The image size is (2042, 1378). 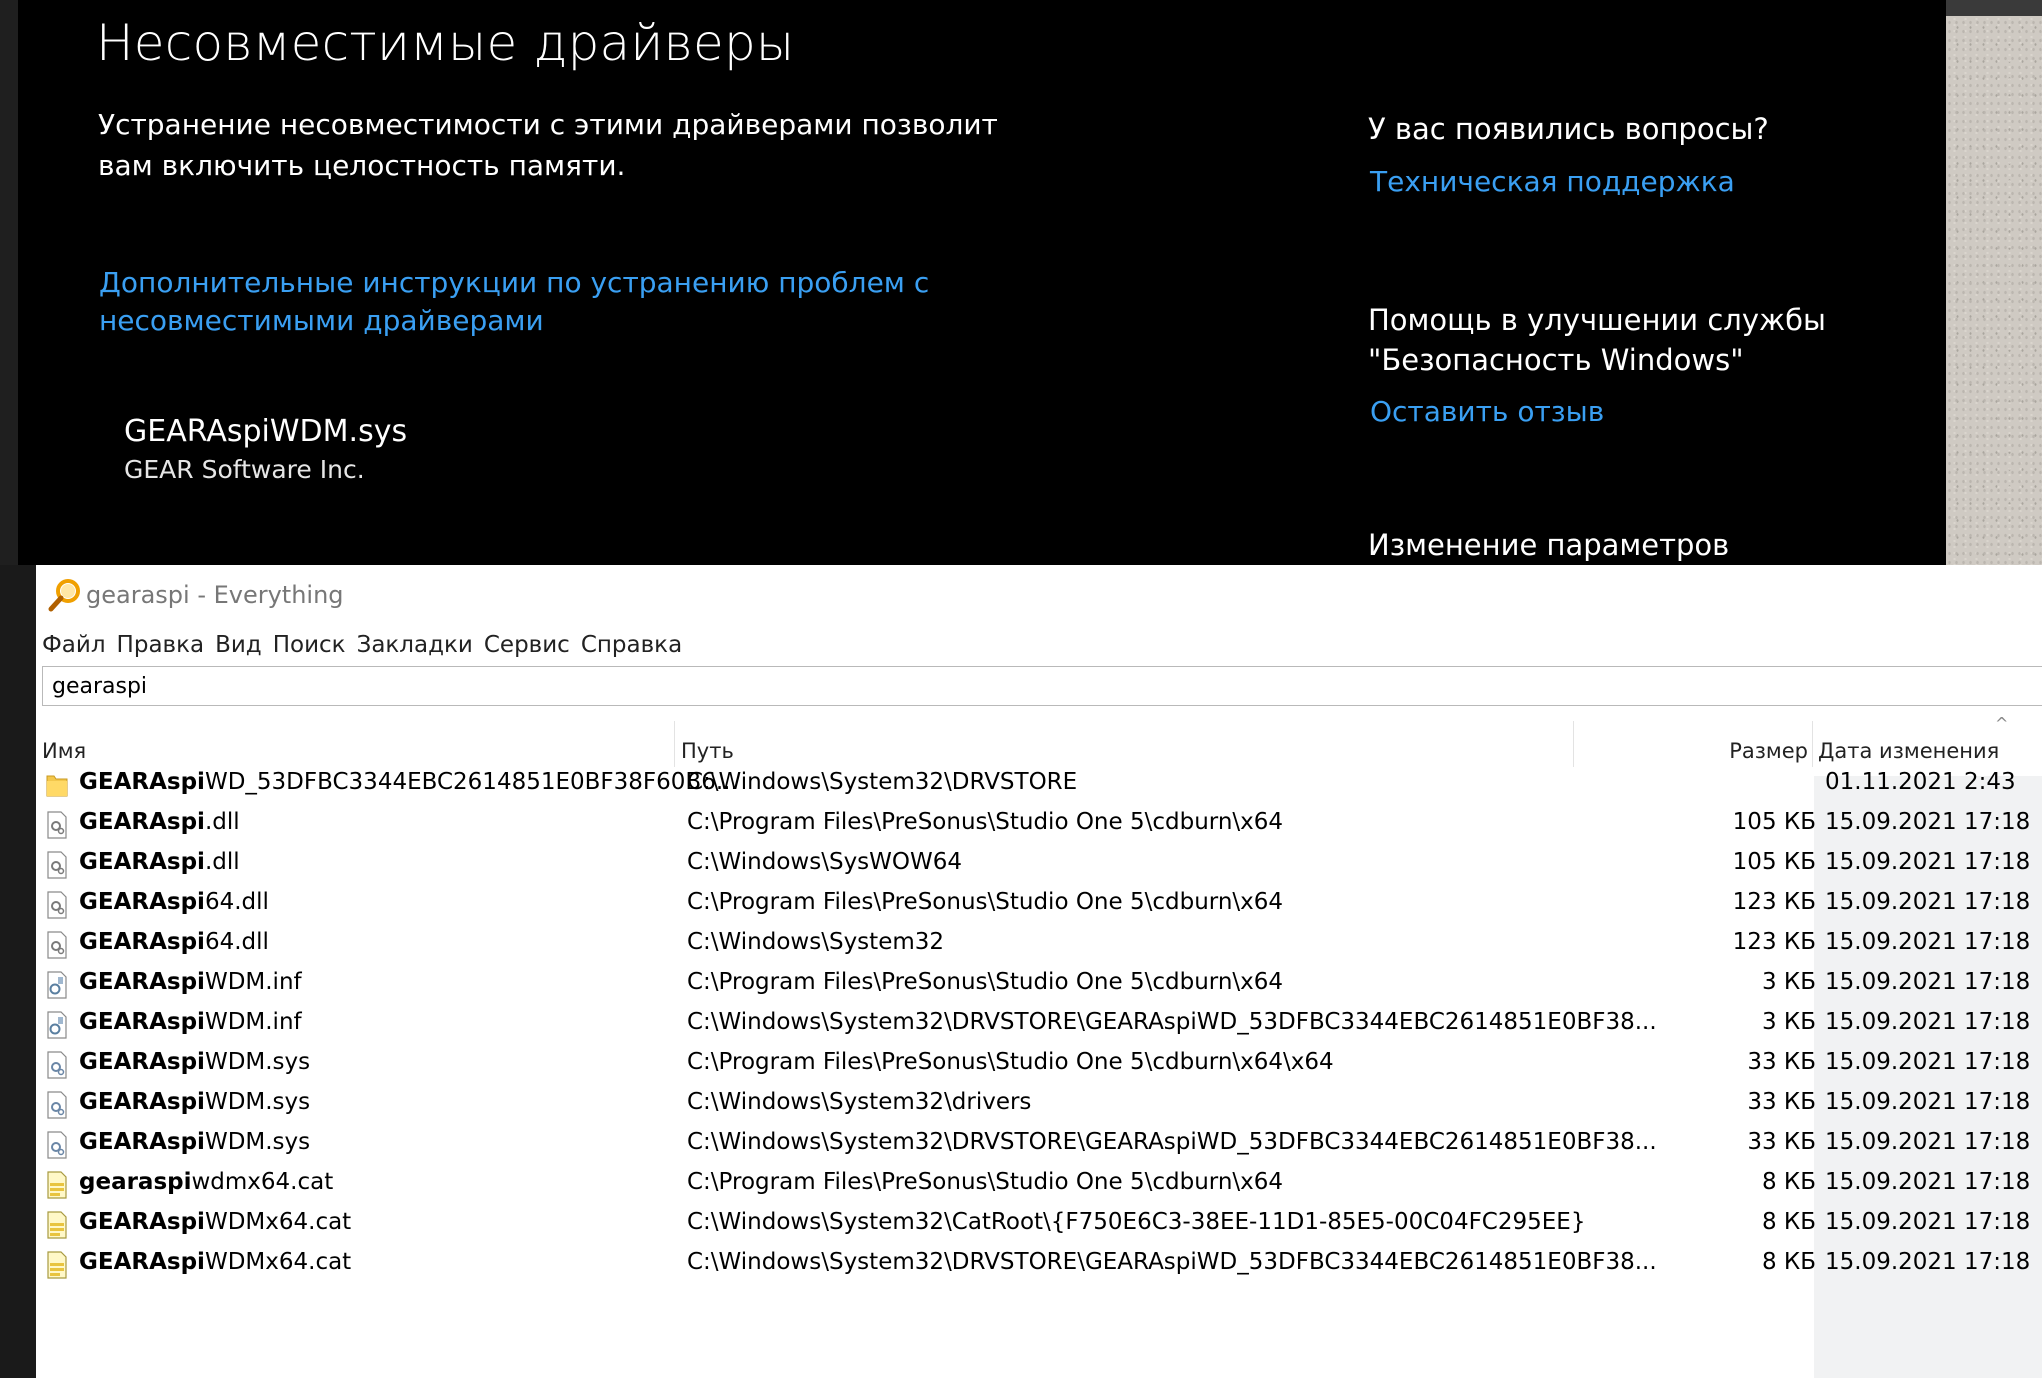 I want to click on driver-vendor: GEAR Software Inc., so click(x=244, y=469).